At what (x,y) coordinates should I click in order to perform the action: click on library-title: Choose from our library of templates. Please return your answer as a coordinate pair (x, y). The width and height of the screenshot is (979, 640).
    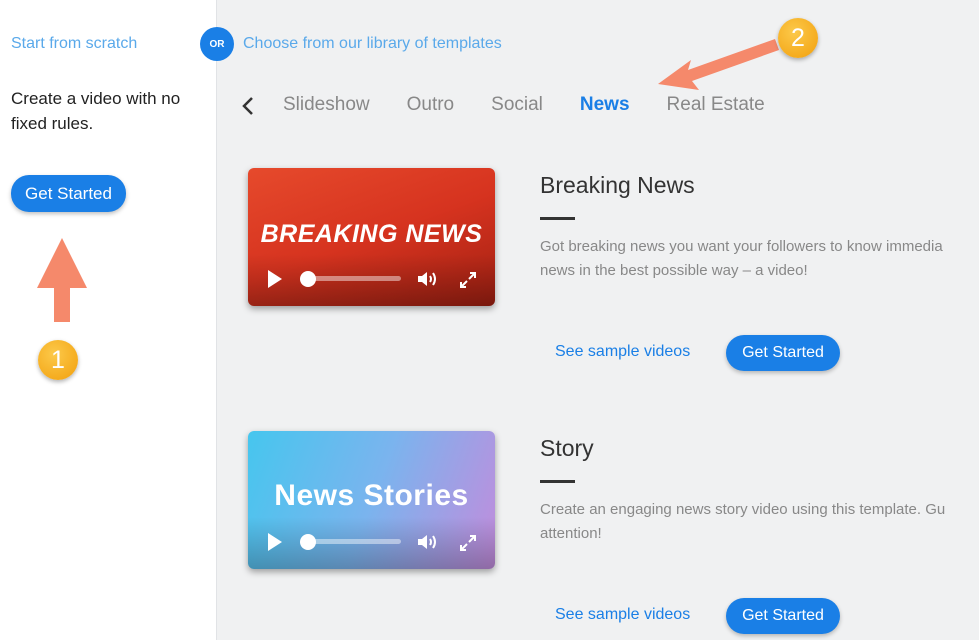
    Looking at the image, I should click on (372, 43).